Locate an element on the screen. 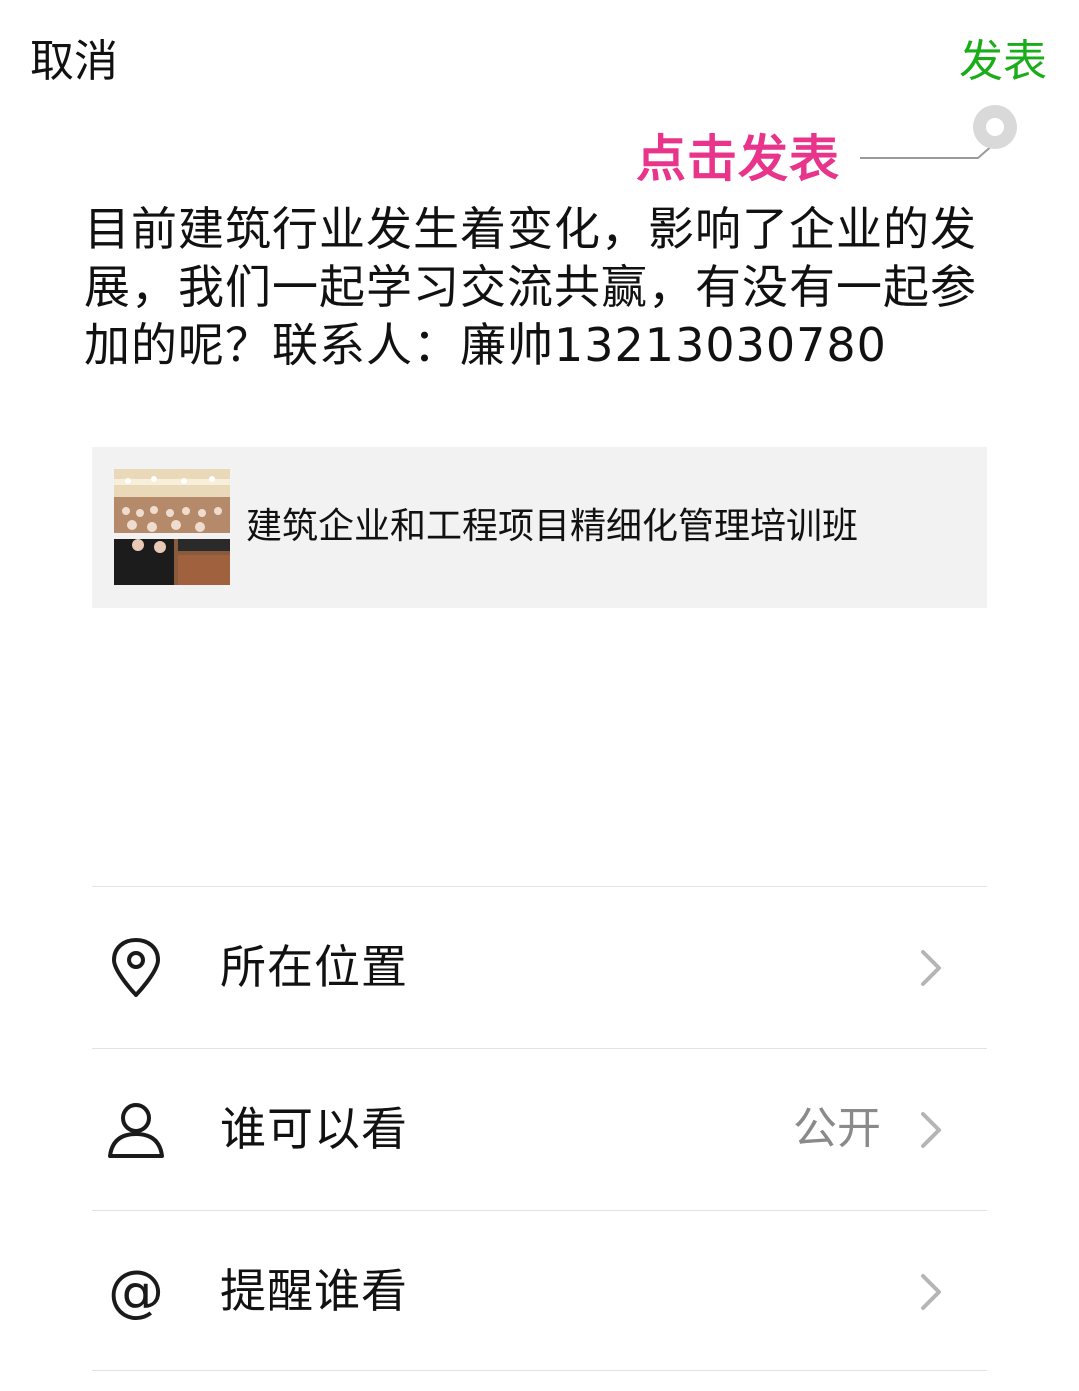  at-sign-icon: @ is located at coordinates (136, 1292).